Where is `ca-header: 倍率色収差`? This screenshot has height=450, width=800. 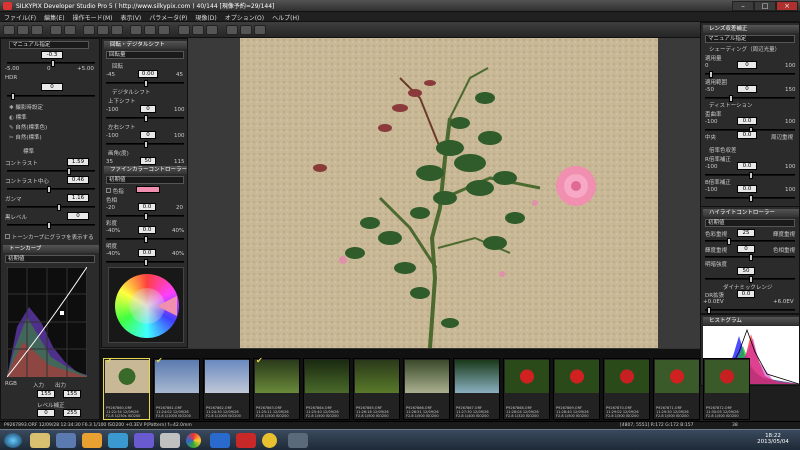 ca-header: 倍率色収差 is located at coordinates (723, 150).